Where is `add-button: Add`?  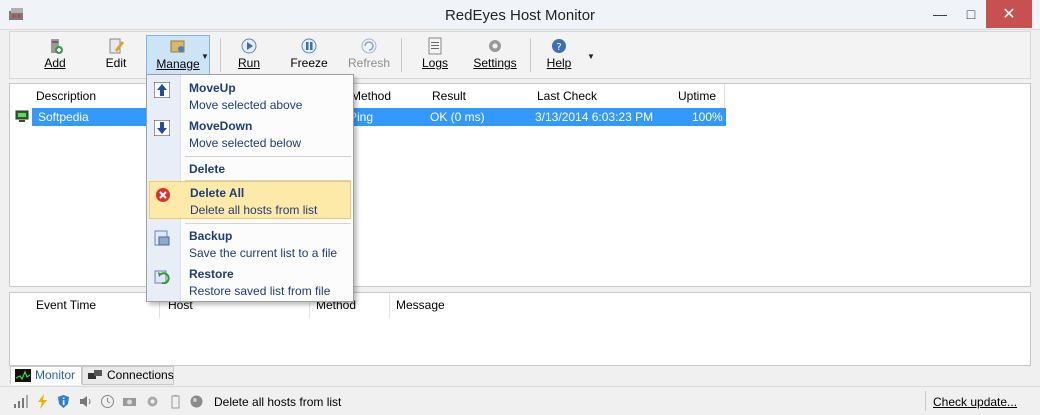
add-button: Add is located at coordinates (55, 55).